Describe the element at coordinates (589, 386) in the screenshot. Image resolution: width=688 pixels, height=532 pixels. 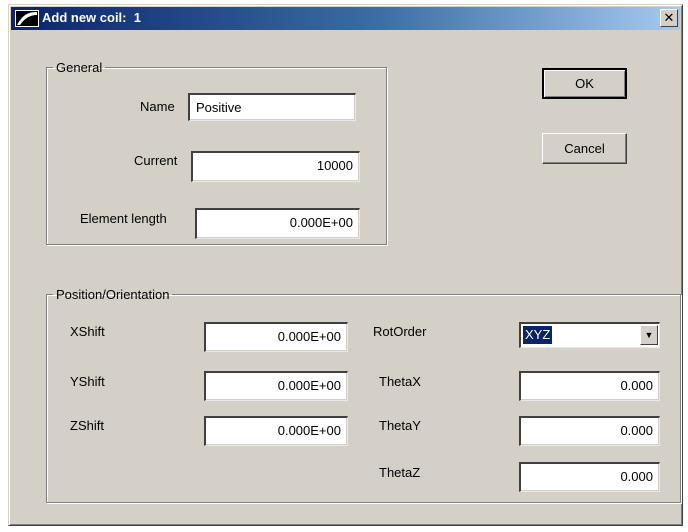
I see `thetax-input: 0.000` at that location.